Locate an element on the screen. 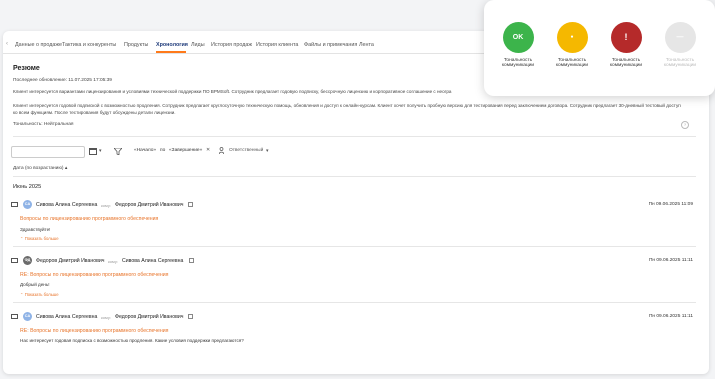 This screenshot has height=379, width=715. summary-tone: Тональность: Нейтральная is located at coordinates (43, 124).